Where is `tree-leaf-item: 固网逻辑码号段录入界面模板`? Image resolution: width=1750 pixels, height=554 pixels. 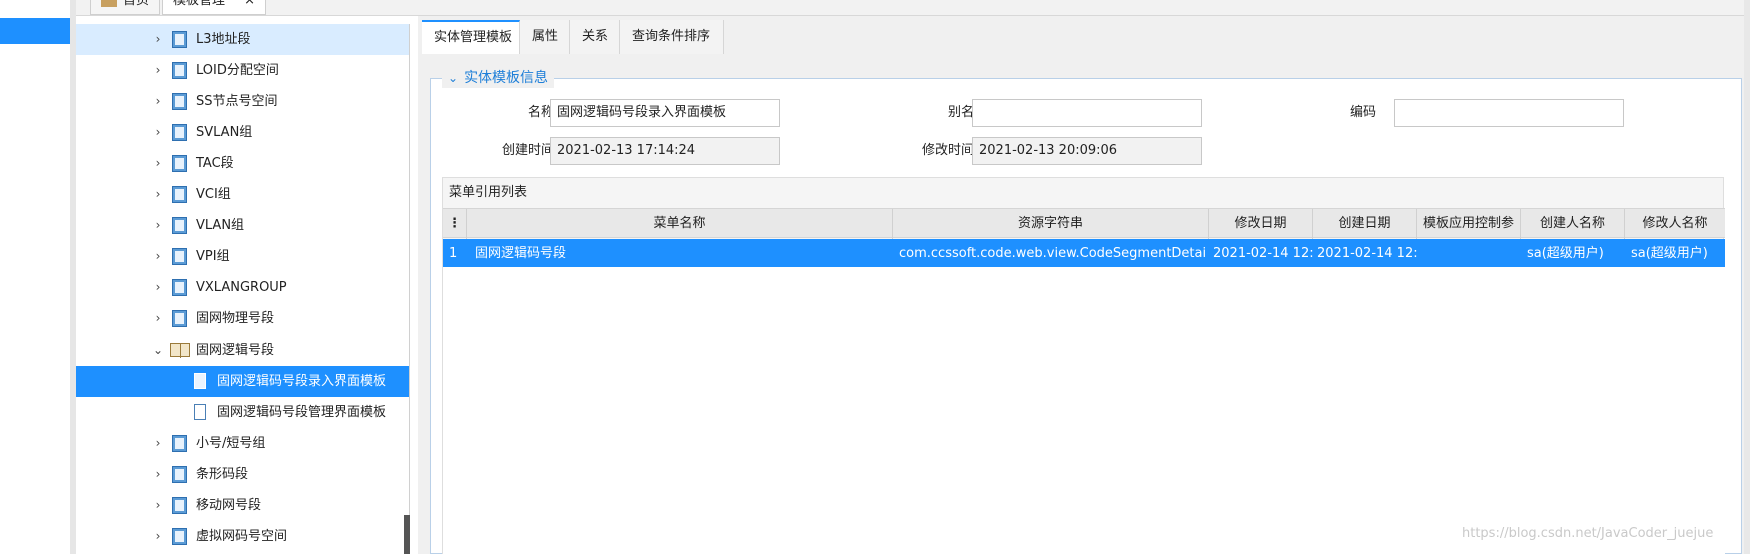 tree-leaf-item: 固网逻辑码号段录入界面模板 is located at coordinates (242, 381).